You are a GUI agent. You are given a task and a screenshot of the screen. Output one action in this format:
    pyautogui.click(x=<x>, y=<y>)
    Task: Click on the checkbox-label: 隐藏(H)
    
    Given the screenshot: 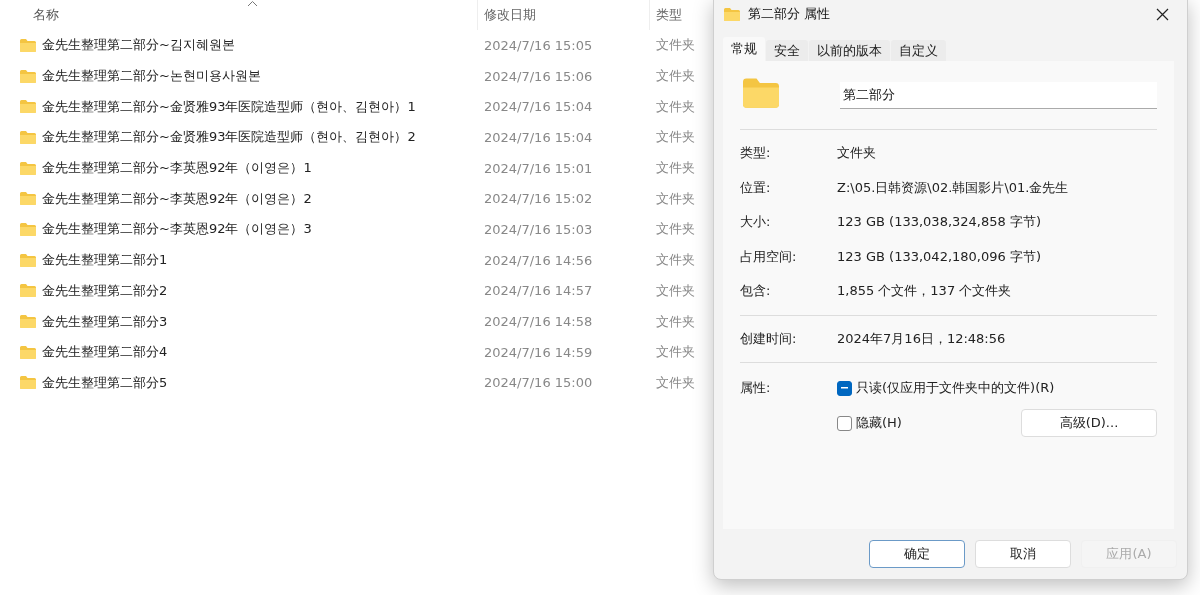 What is the action you would take?
    pyautogui.click(x=879, y=423)
    